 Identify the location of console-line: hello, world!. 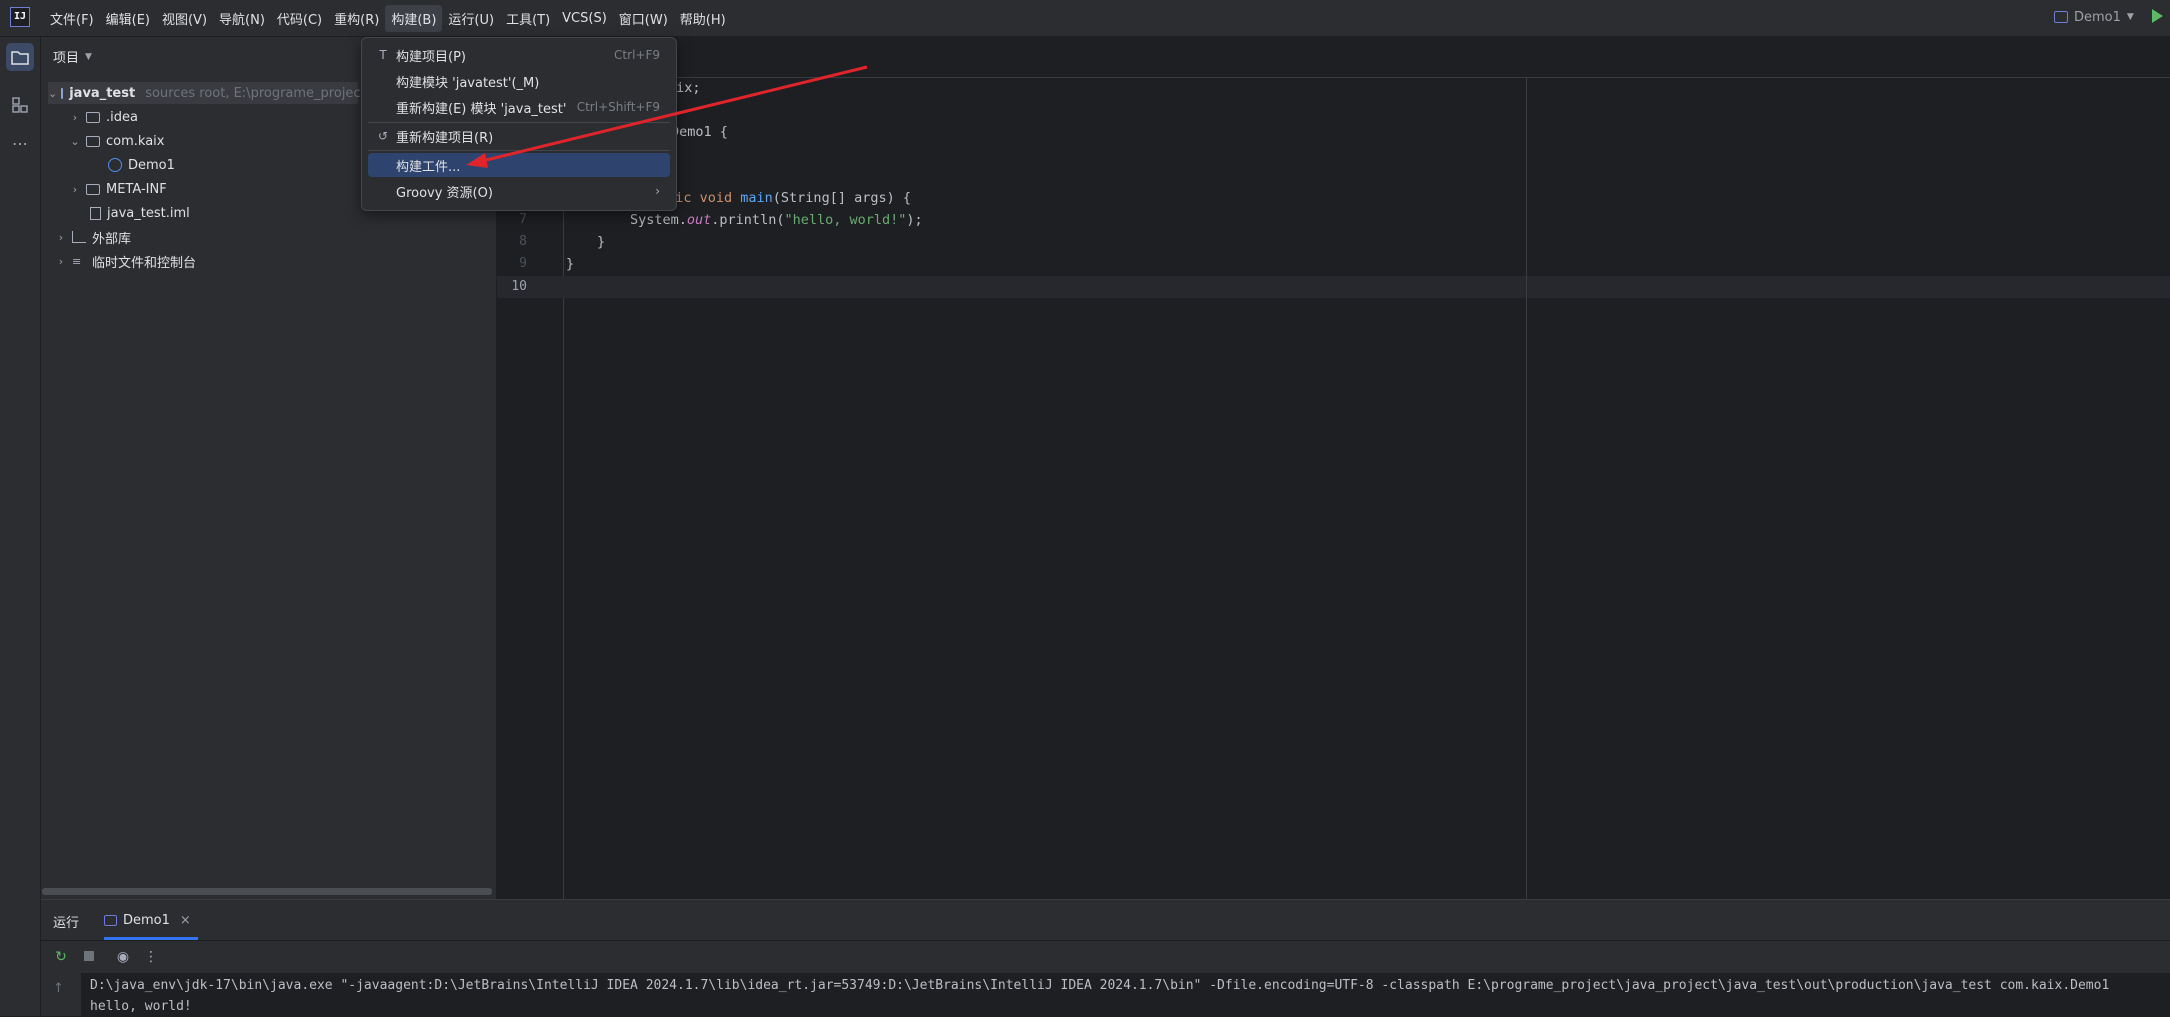
(141, 1006).